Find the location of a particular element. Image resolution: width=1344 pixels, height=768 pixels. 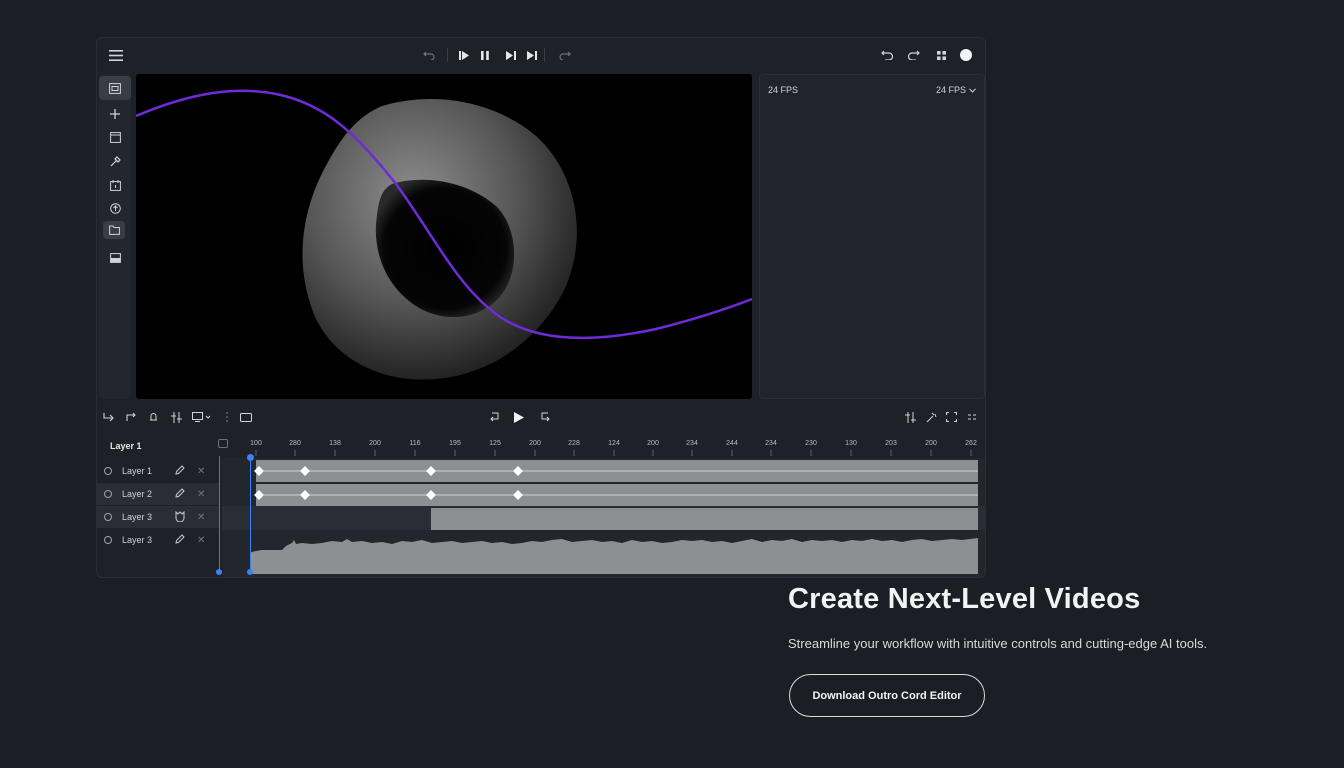

download-button: Download Outro Cord Editor is located at coordinates (887, 695).